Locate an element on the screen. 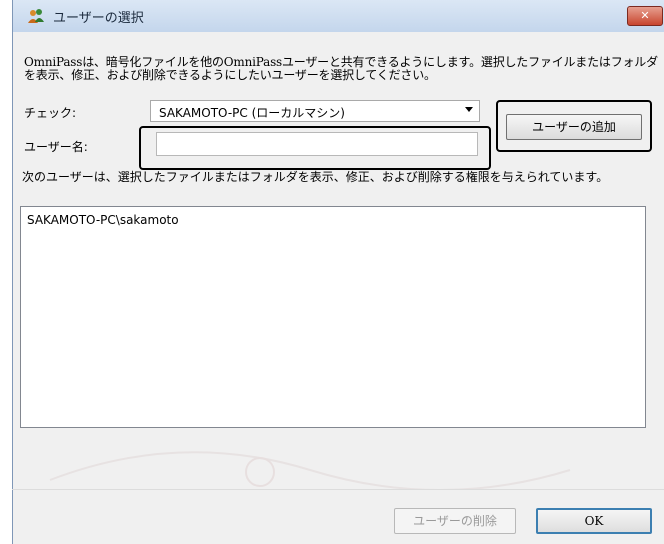 This screenshot has height=544, width=664. ok-button: OK is located at coordinates (594, 521).